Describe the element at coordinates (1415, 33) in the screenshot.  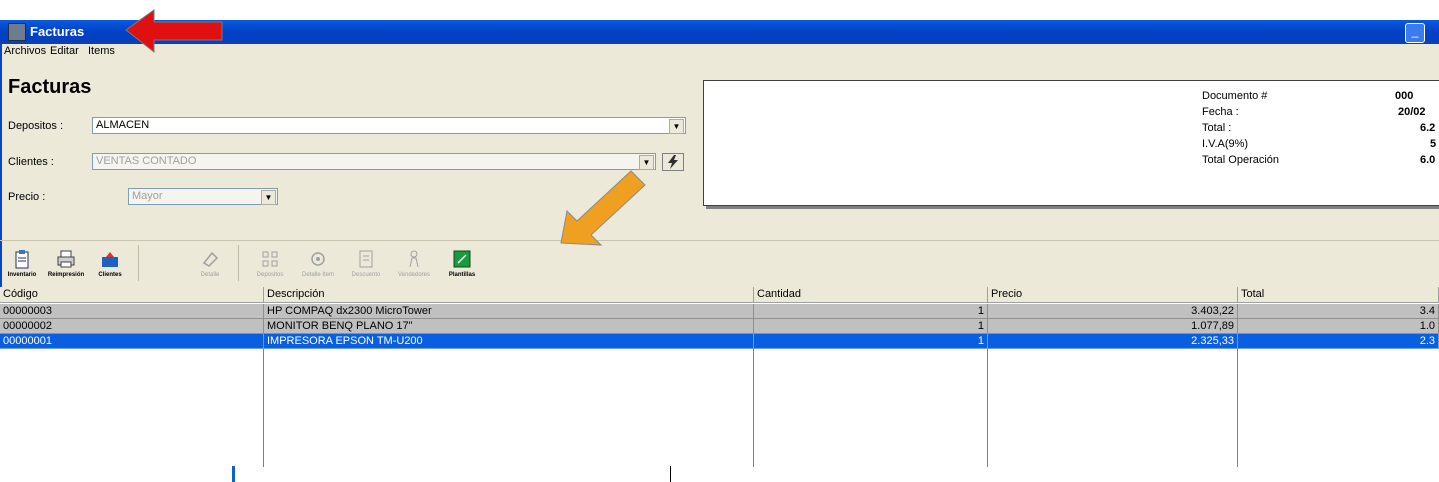
I see `minimize-button: _` at that location.